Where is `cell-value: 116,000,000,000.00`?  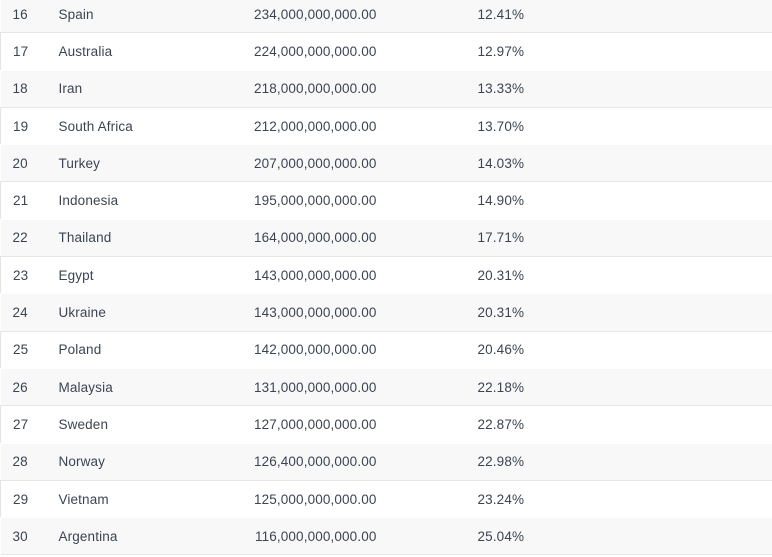
cell-value: 116,000,000,000.00 is located at coordinates (308, 536).